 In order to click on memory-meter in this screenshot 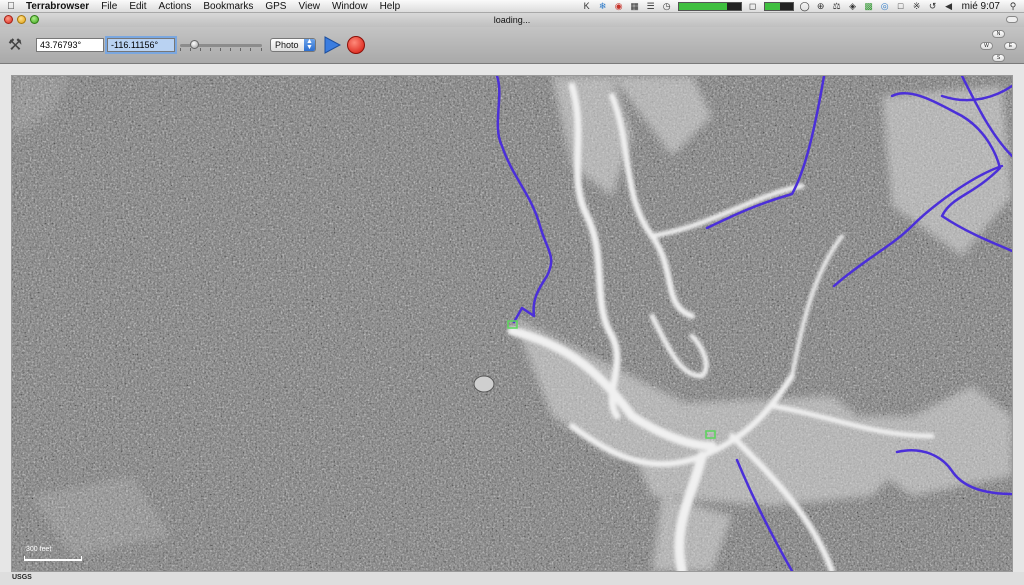, I will do `click(778, 6)`.